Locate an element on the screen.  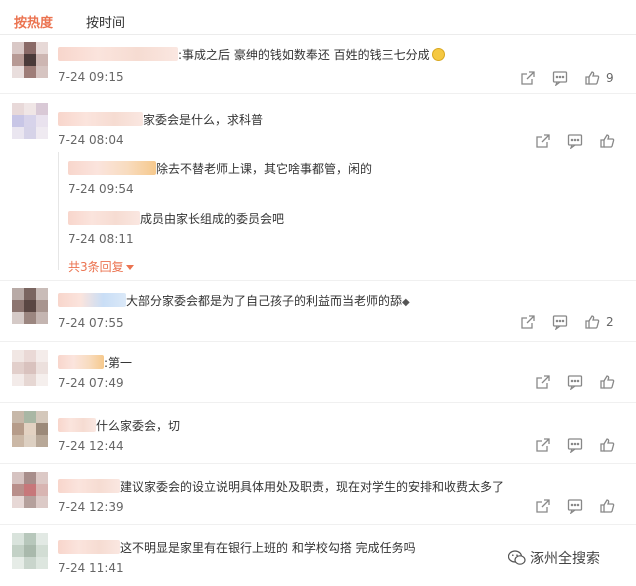
comment-time: 7-24 07:49 is located at coordinates (91, 383).